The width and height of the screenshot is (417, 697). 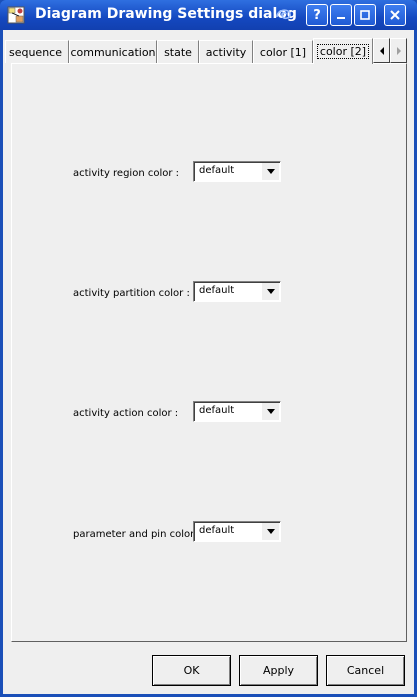 What do you see at coordinates (237, 171) in the screenshot?
I see `activity-region-color-combo: default` at bounding box center [237, 171].